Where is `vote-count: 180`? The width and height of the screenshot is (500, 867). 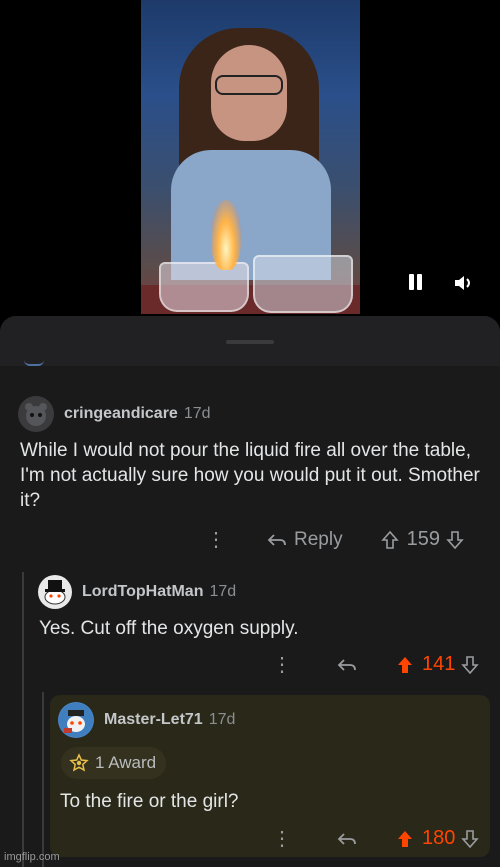
vote-count: 180 is located at coordinates (439, 838).